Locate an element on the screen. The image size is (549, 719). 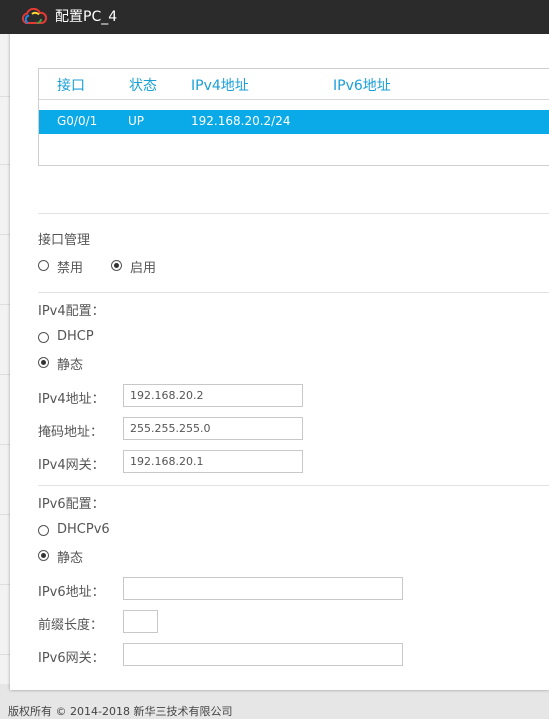
subnet-mask-input is located at coordinates (213, 428).